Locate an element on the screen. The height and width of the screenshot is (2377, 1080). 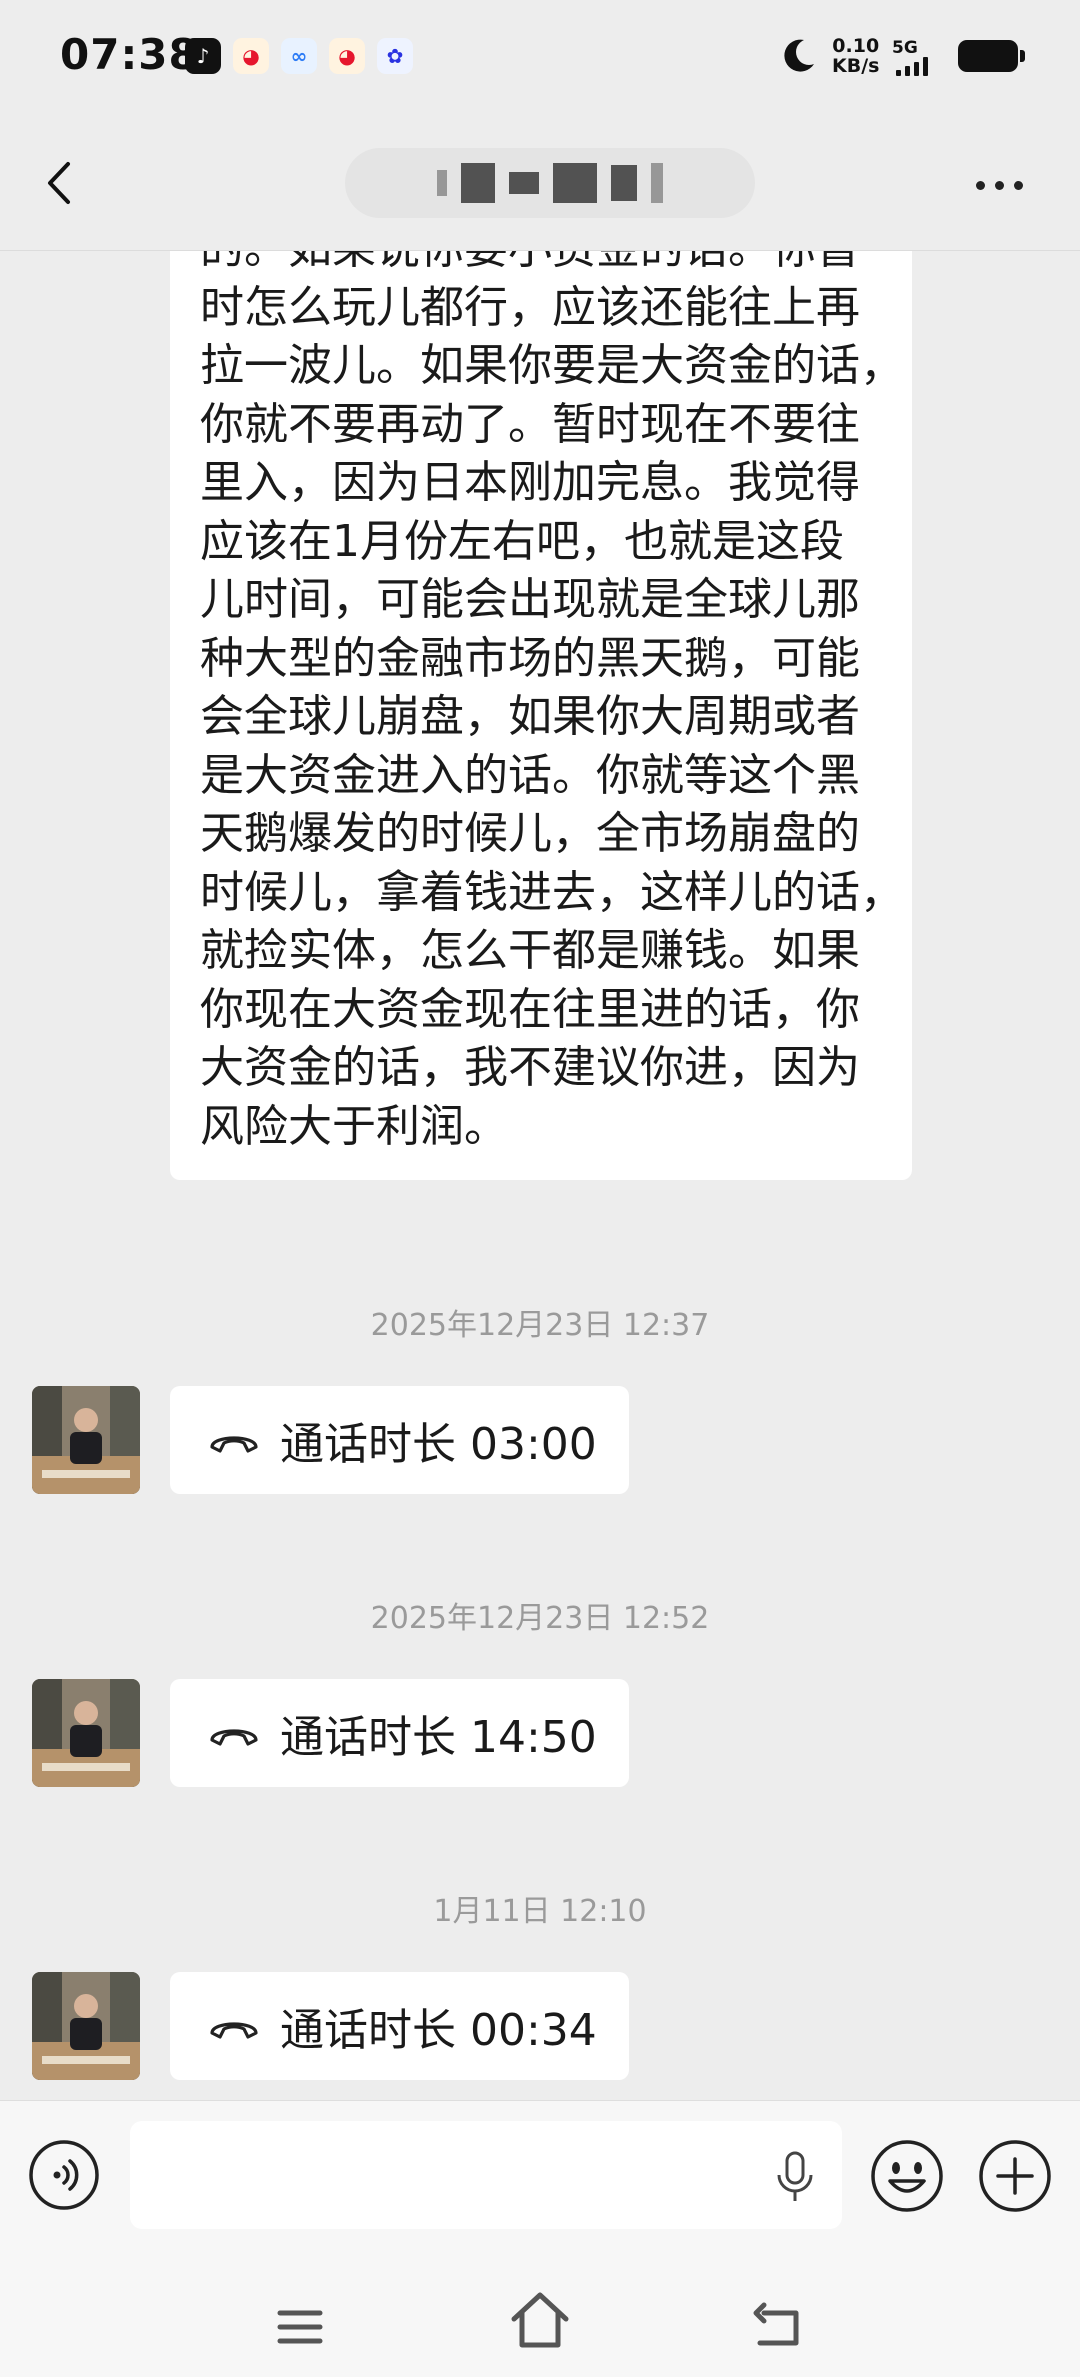
message-line: 的。如果说你要小资金的话。你暂 is located at coordinates (556, 264).